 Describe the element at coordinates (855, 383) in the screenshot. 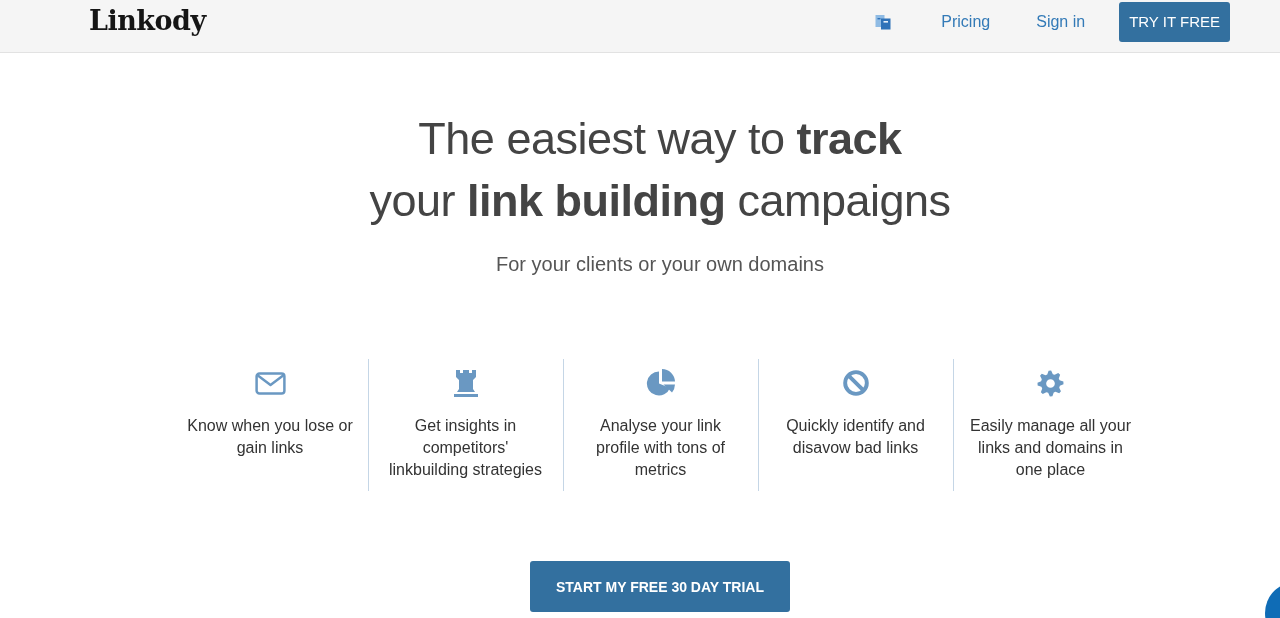

I see `ban-icon` at that location.